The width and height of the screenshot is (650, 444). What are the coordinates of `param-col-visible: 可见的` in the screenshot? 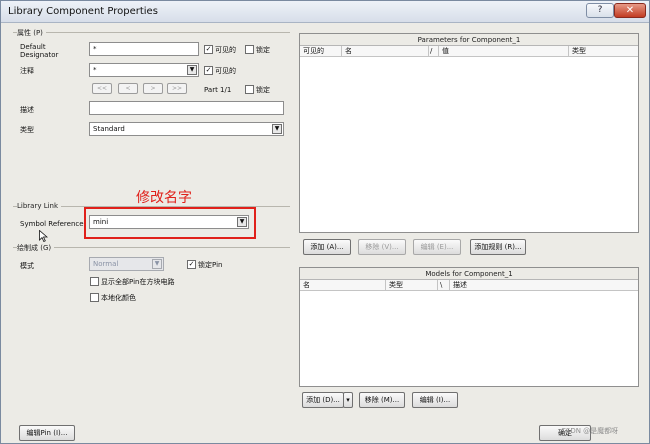 It's located at (321, 51).